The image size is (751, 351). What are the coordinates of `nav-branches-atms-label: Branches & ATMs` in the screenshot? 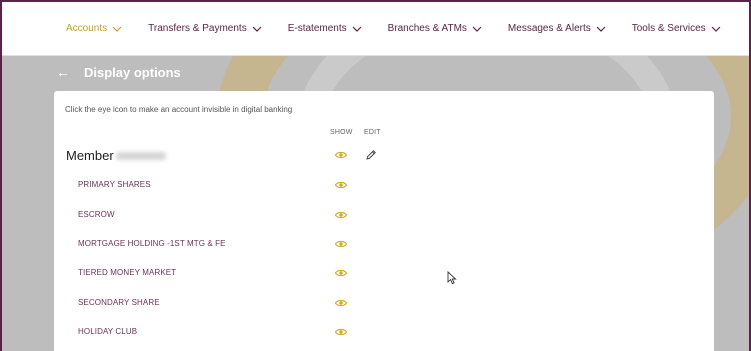 It's located at (427, 28).